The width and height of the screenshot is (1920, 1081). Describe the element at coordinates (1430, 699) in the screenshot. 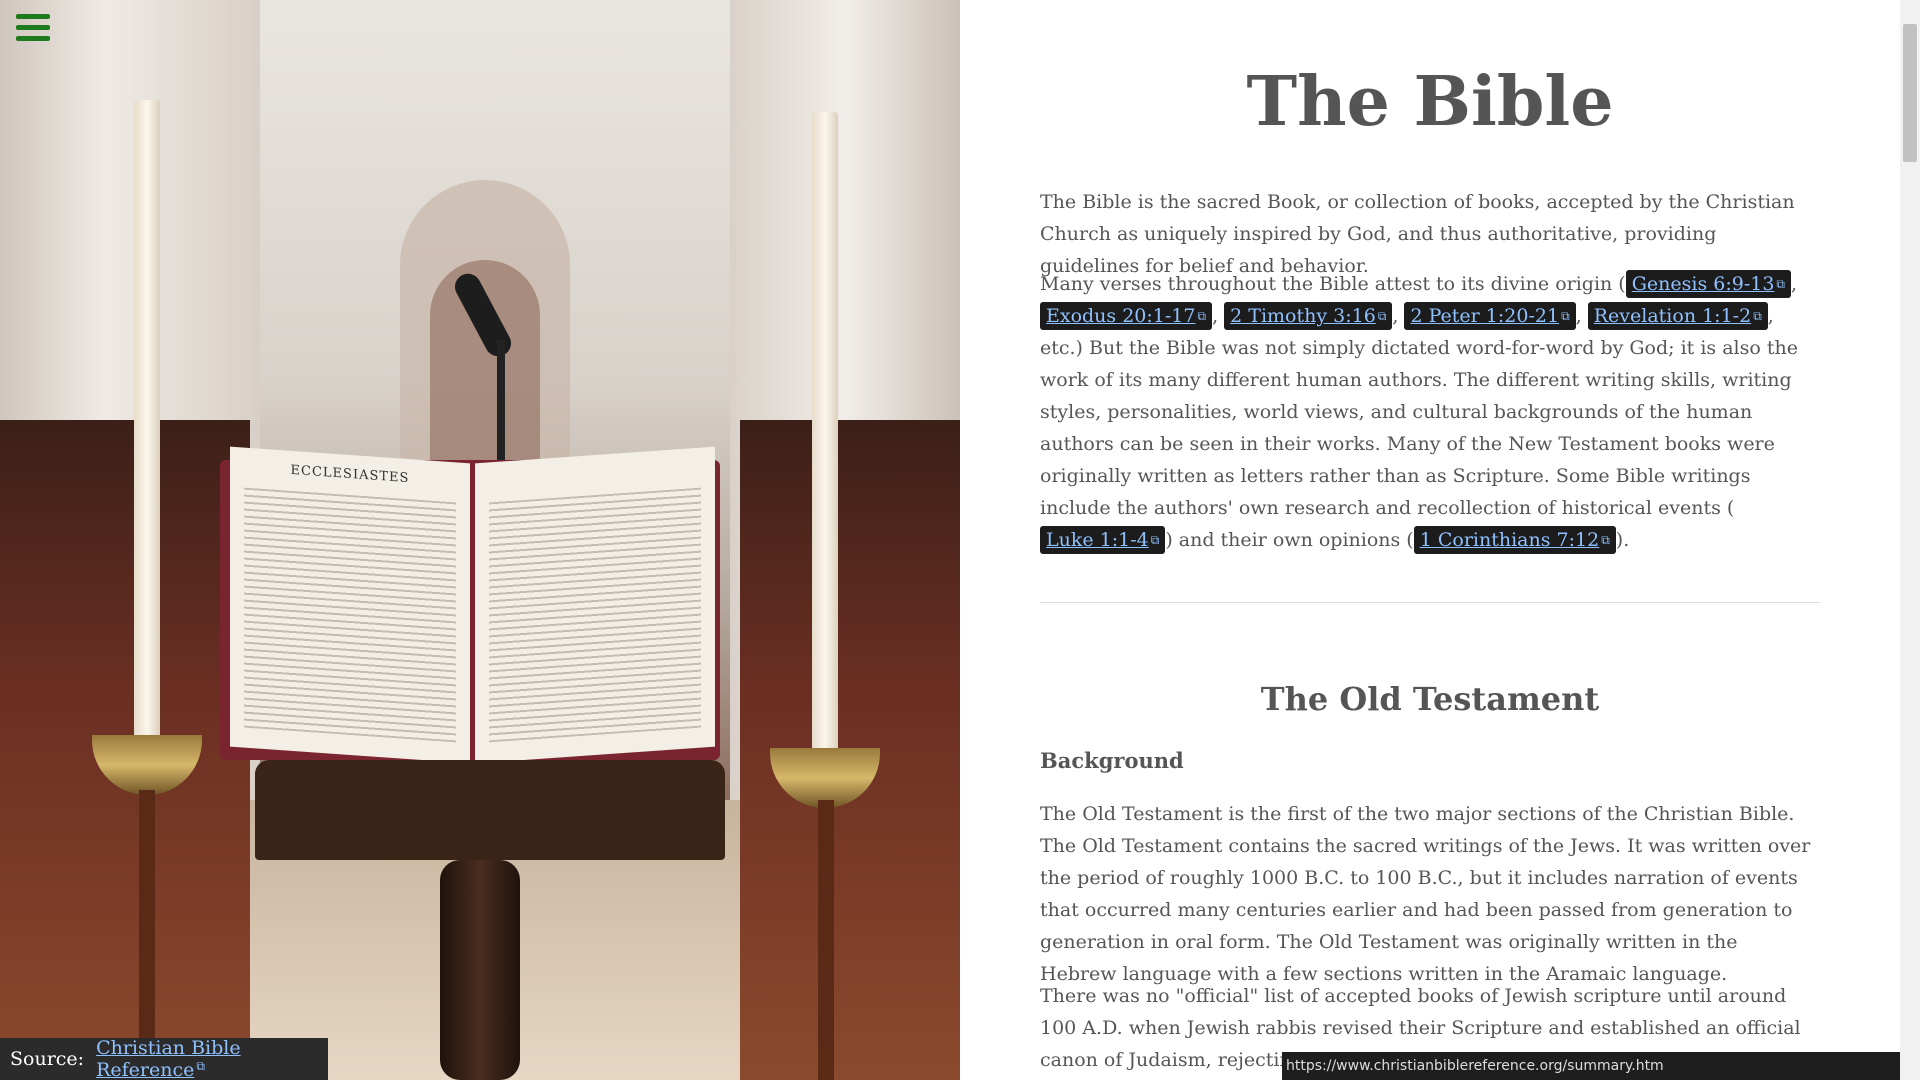

I see `section-title: The Old Testament` at that location.